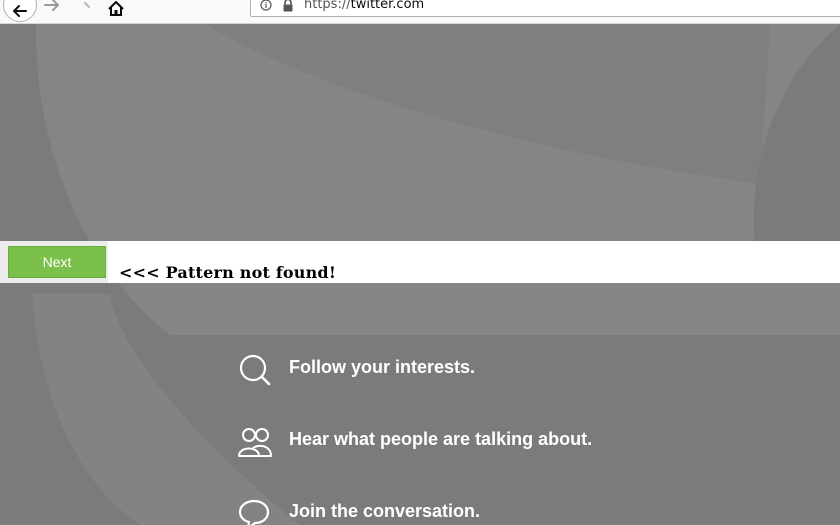 Image resolution: width=840 pixels, height=525 pixels. I want to click on back-button, so click(20, 11).